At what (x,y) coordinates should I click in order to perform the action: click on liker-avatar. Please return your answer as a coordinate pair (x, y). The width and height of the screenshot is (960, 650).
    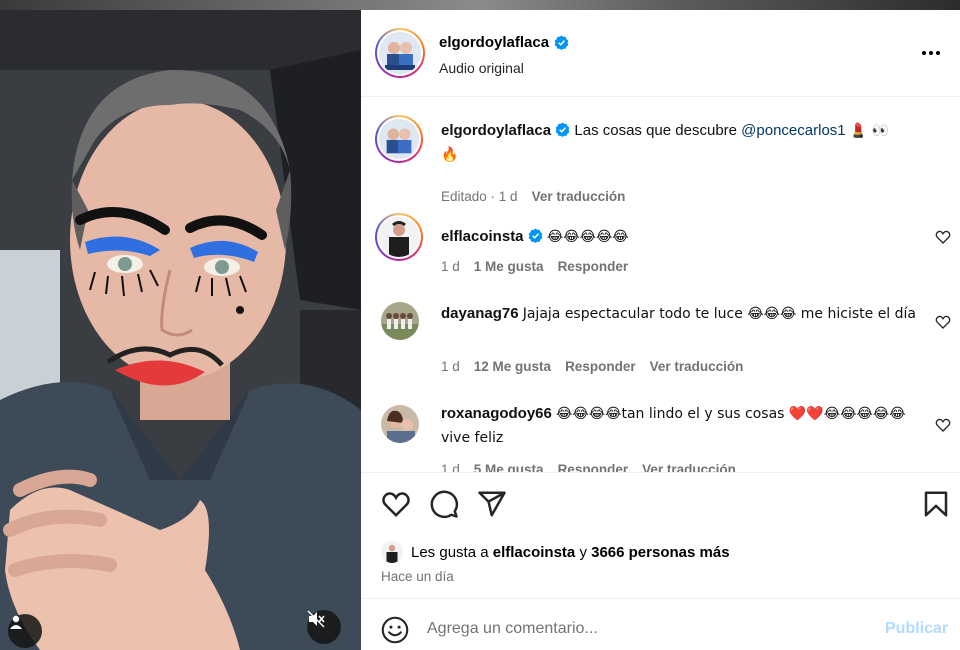
    Looking at the image, I should click on (392, 552).